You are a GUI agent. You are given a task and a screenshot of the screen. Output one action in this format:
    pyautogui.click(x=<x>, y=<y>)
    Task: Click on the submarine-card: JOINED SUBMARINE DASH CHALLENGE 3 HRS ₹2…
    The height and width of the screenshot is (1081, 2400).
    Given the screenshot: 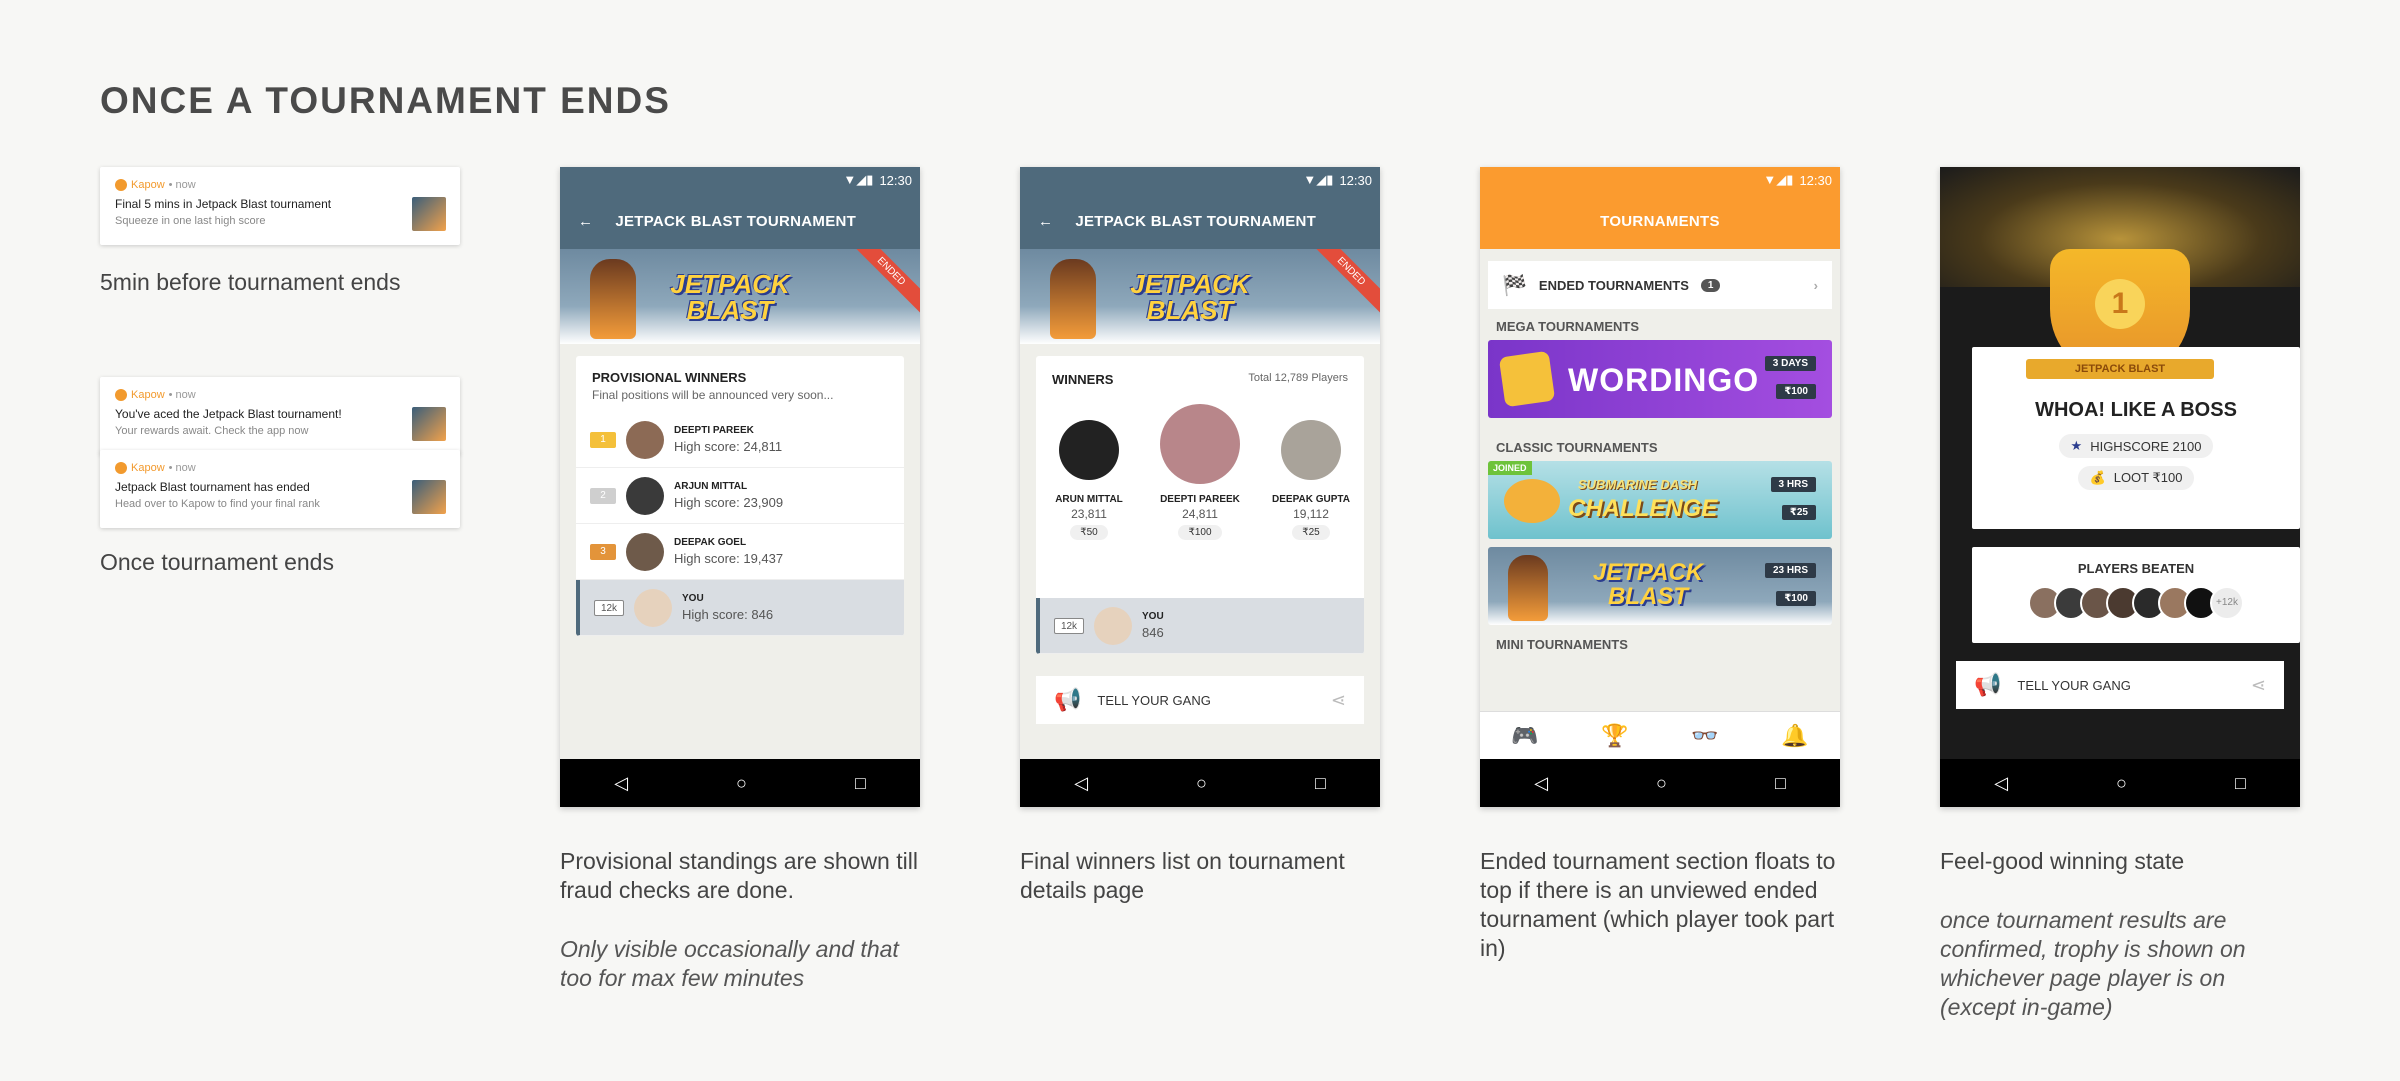 What is the action you would take?
    pyautogui.click(x=1660, y=500)
    